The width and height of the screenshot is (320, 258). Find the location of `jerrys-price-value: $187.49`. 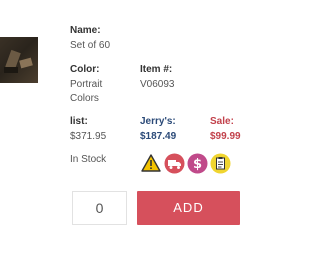

jerrys-price-value: $187.49 is located at coordinates (158, 136).